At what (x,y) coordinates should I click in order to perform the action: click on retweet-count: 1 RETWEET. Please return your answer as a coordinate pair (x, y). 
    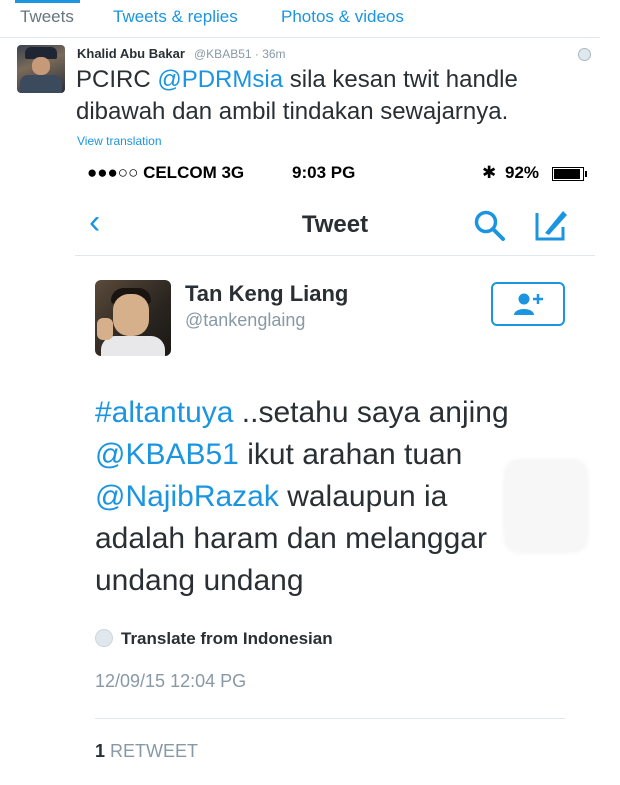
    Looking at the image, I should click on (146, 751).